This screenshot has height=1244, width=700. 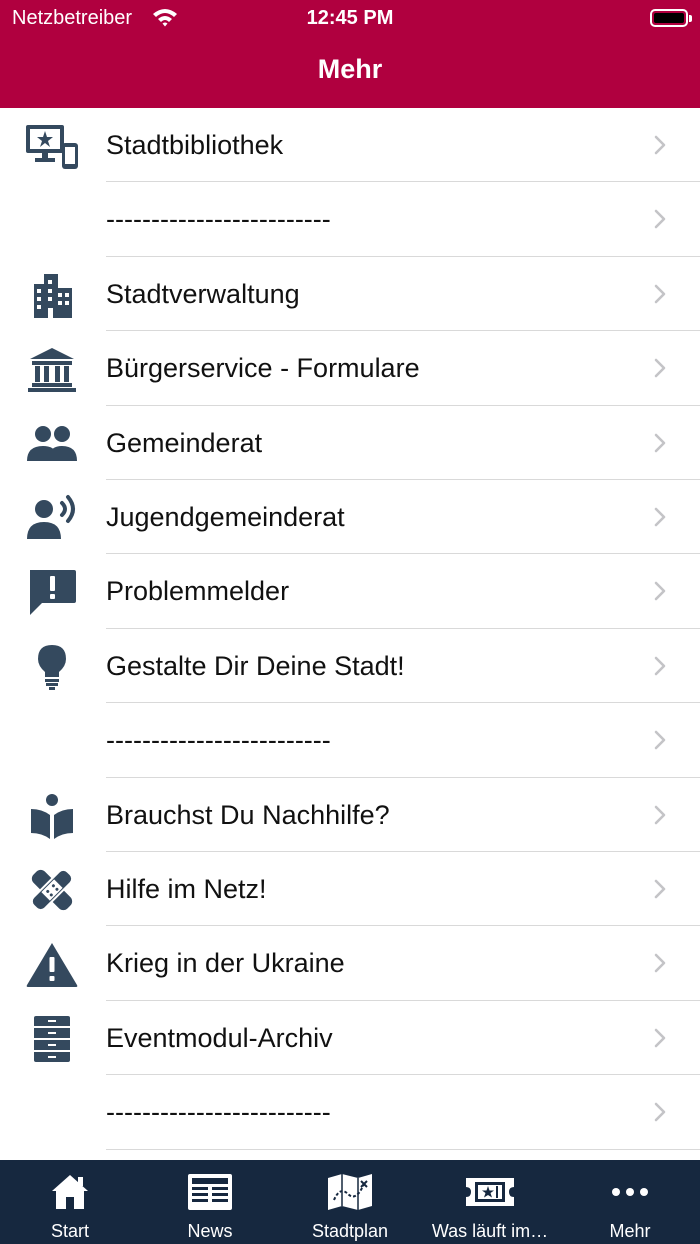 What do you see at coordinates (350, 443) in the screenshot?
I see `menu-item-gemeinderat: Gemeinderat` at bounding box center [350, 443].